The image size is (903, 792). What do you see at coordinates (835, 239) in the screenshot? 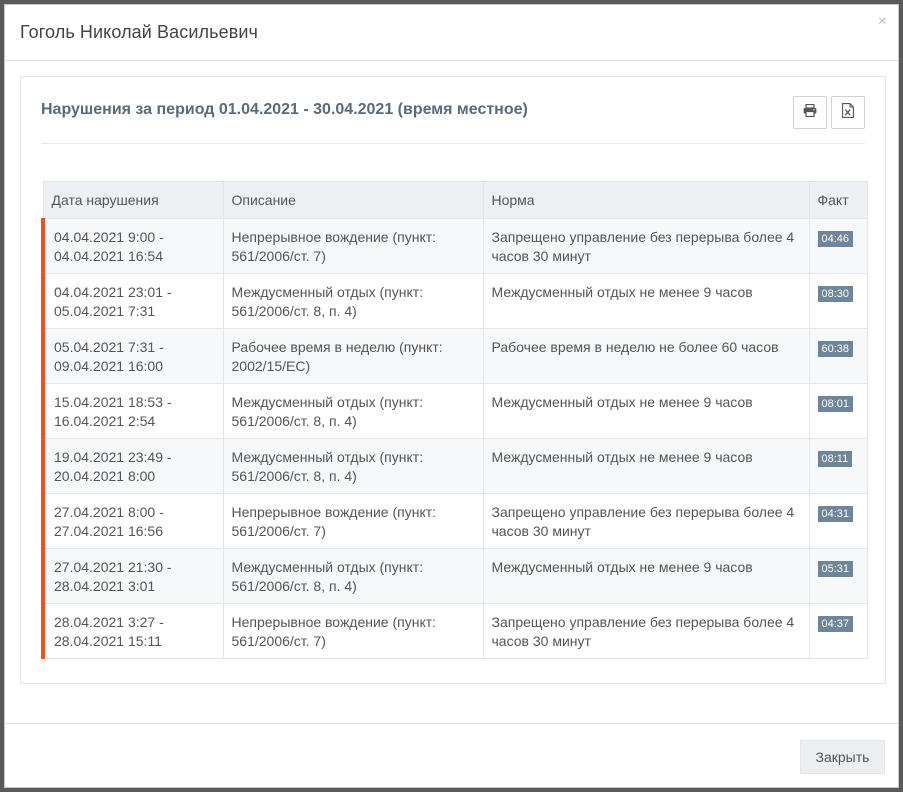
I see `fact-badge: 04:46` at bounding box center [835, 239].